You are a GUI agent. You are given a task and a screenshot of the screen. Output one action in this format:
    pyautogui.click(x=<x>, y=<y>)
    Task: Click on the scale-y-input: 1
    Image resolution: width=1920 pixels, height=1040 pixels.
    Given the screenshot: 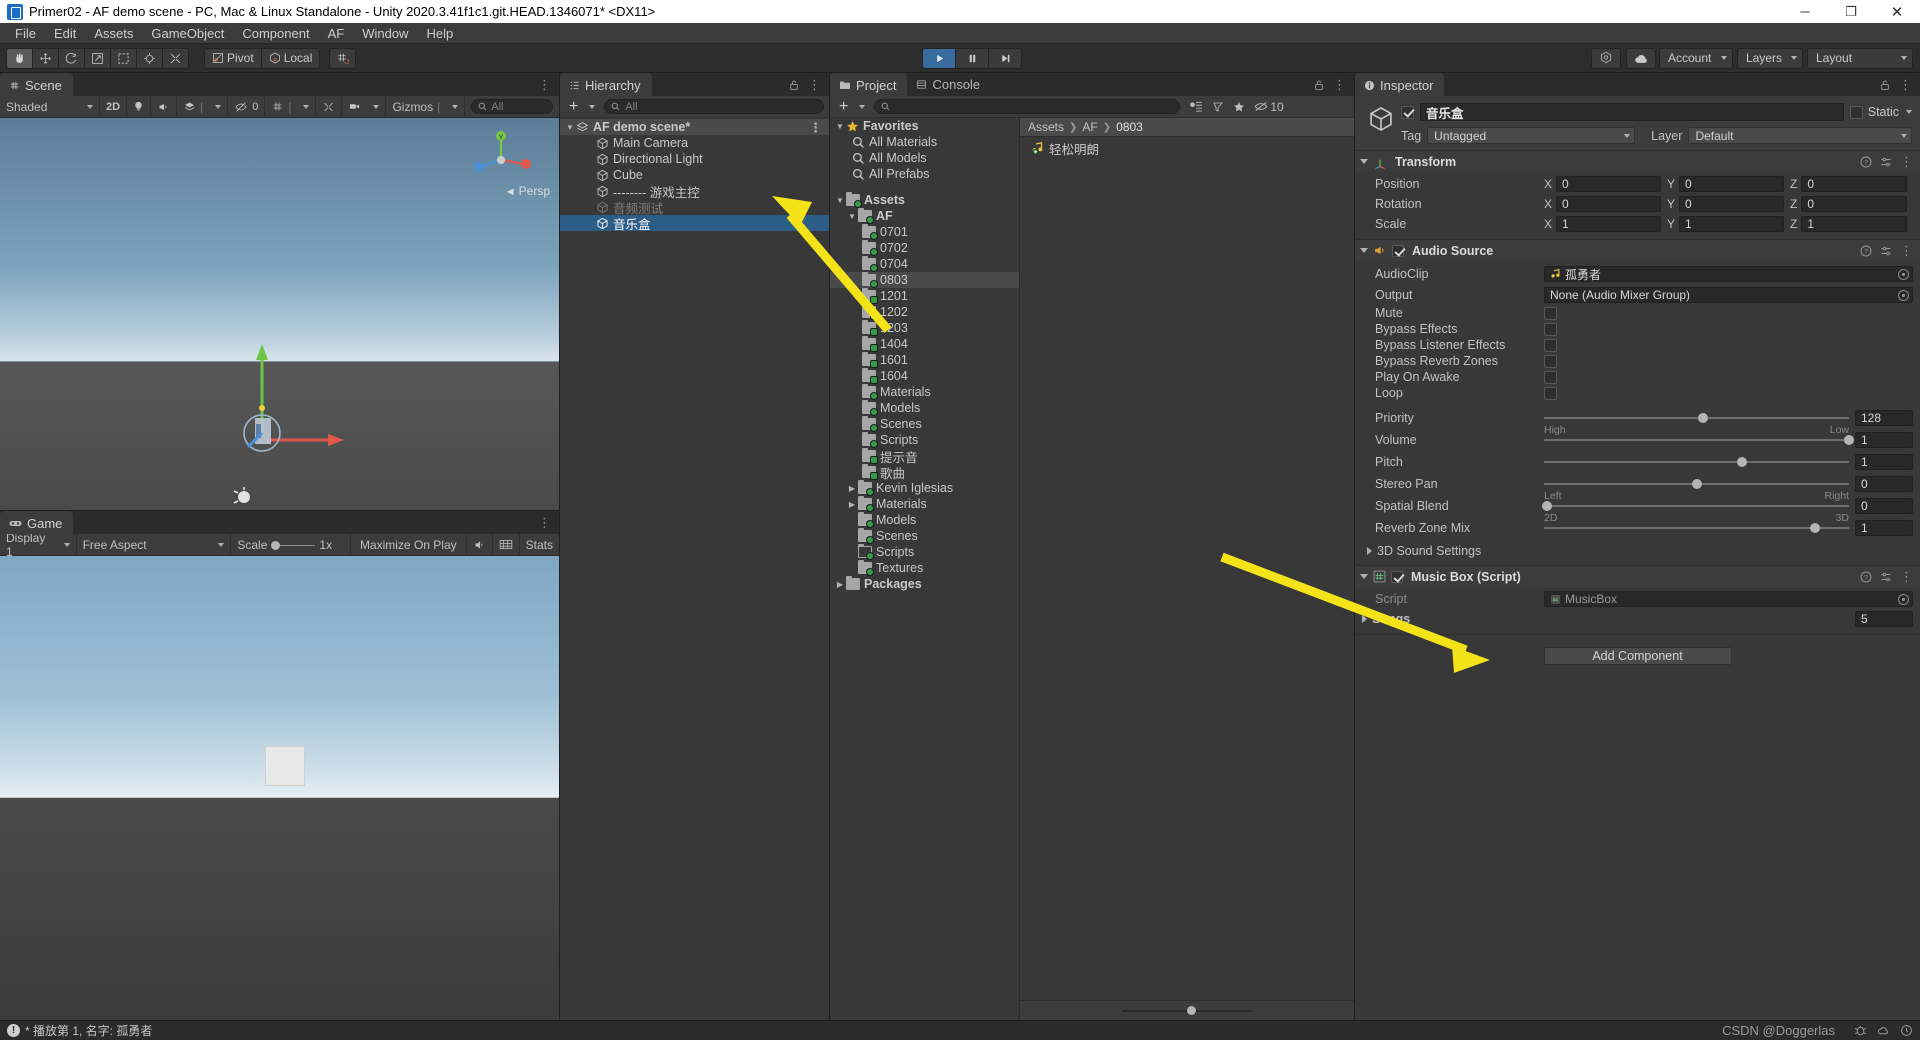 What is the action you would take?
    pyautogui.click(x=1731, y=224)
    